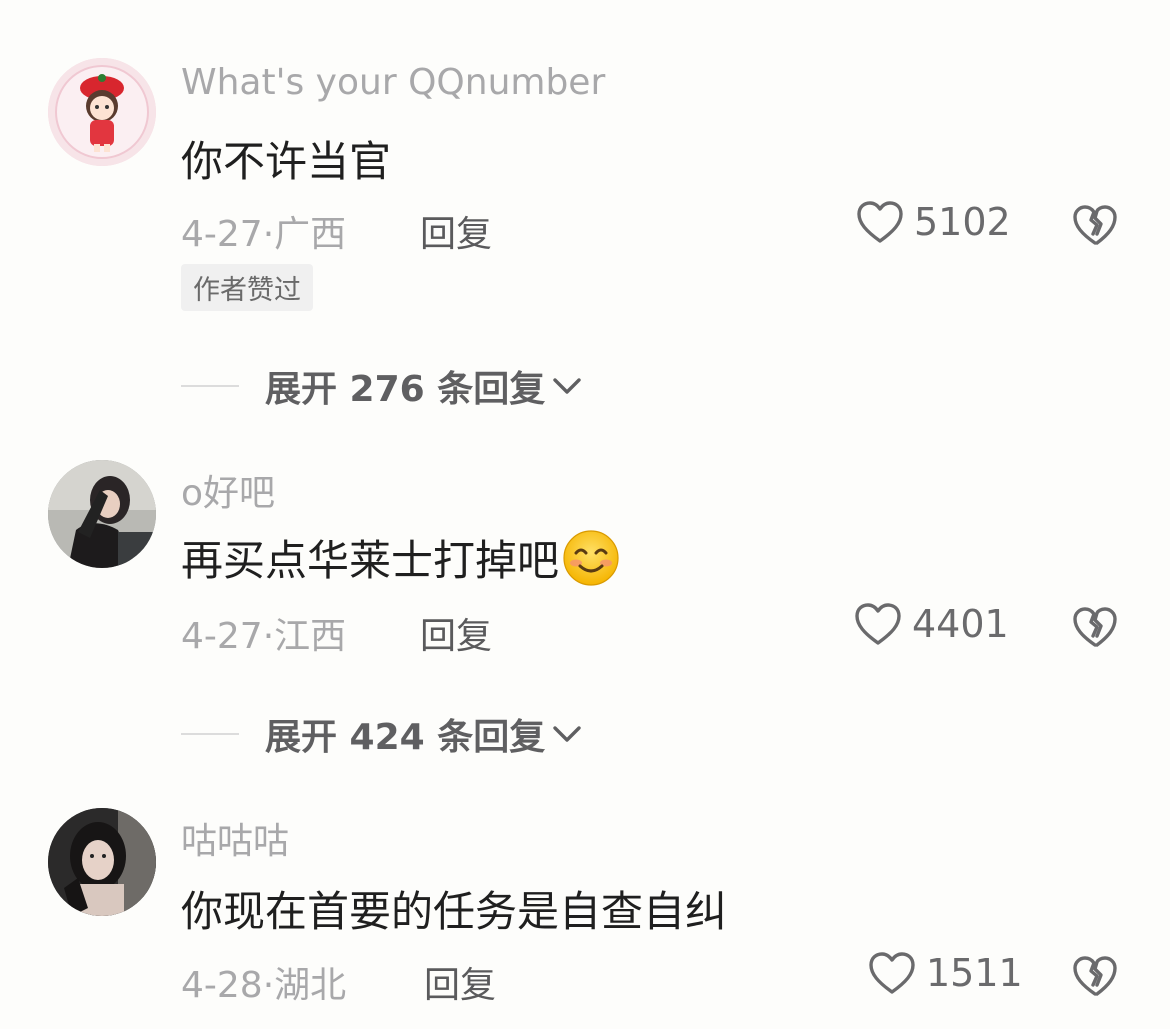 The image size is (1170, 1029). What do you see at coordinates (286, 161) in the screenshot?
I see `comment-text: 你不许当官` at bounding box center [286, 161].